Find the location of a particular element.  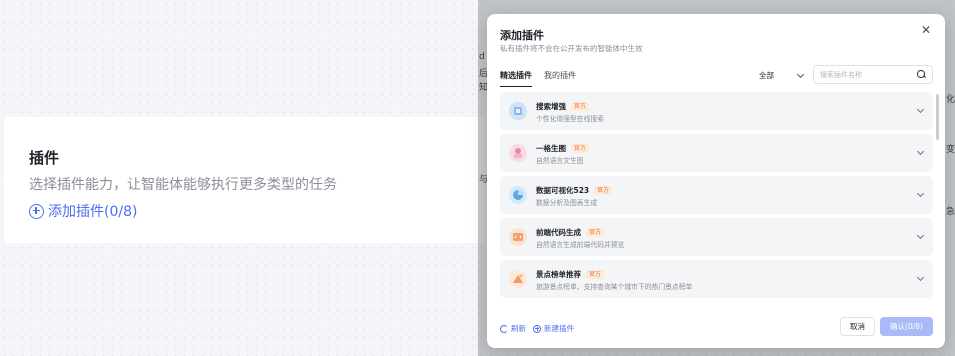

image-gen-icon is located at coordinates (518, 153).